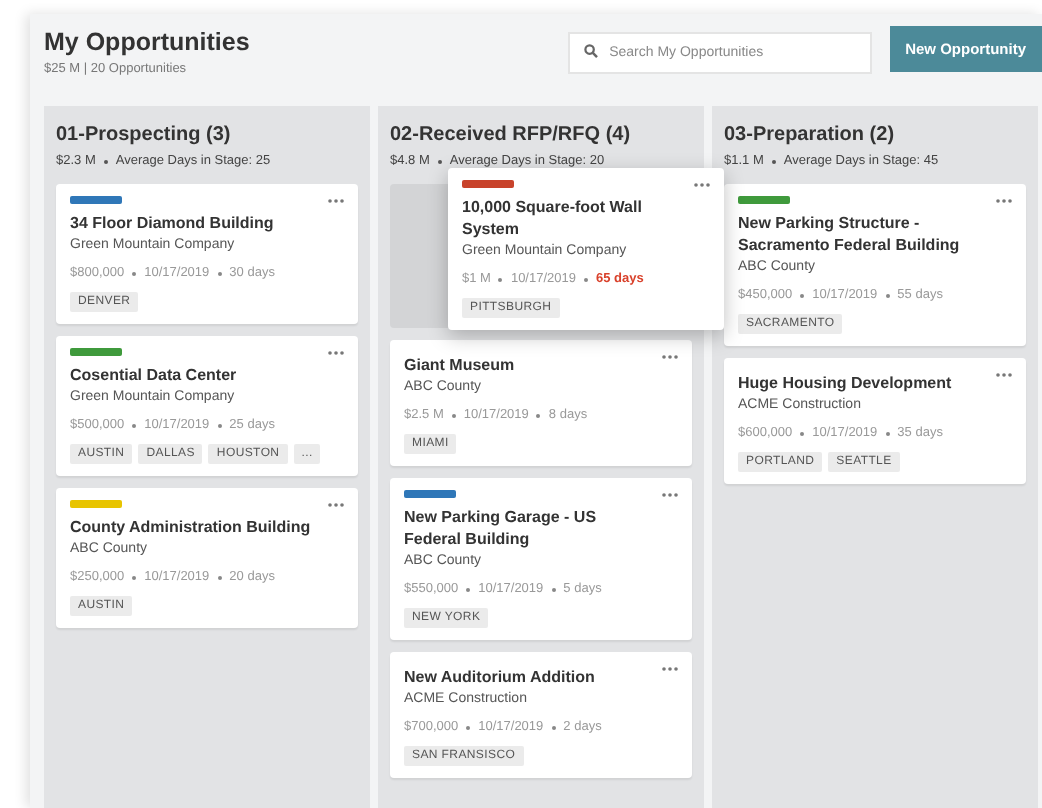 The width and height of the screenshot is (1042, 808). What do you see at coordinates (500, 677) in the screenshot?
I see `card-title: New Auditorium Addition` at bounding box center [500, 677].